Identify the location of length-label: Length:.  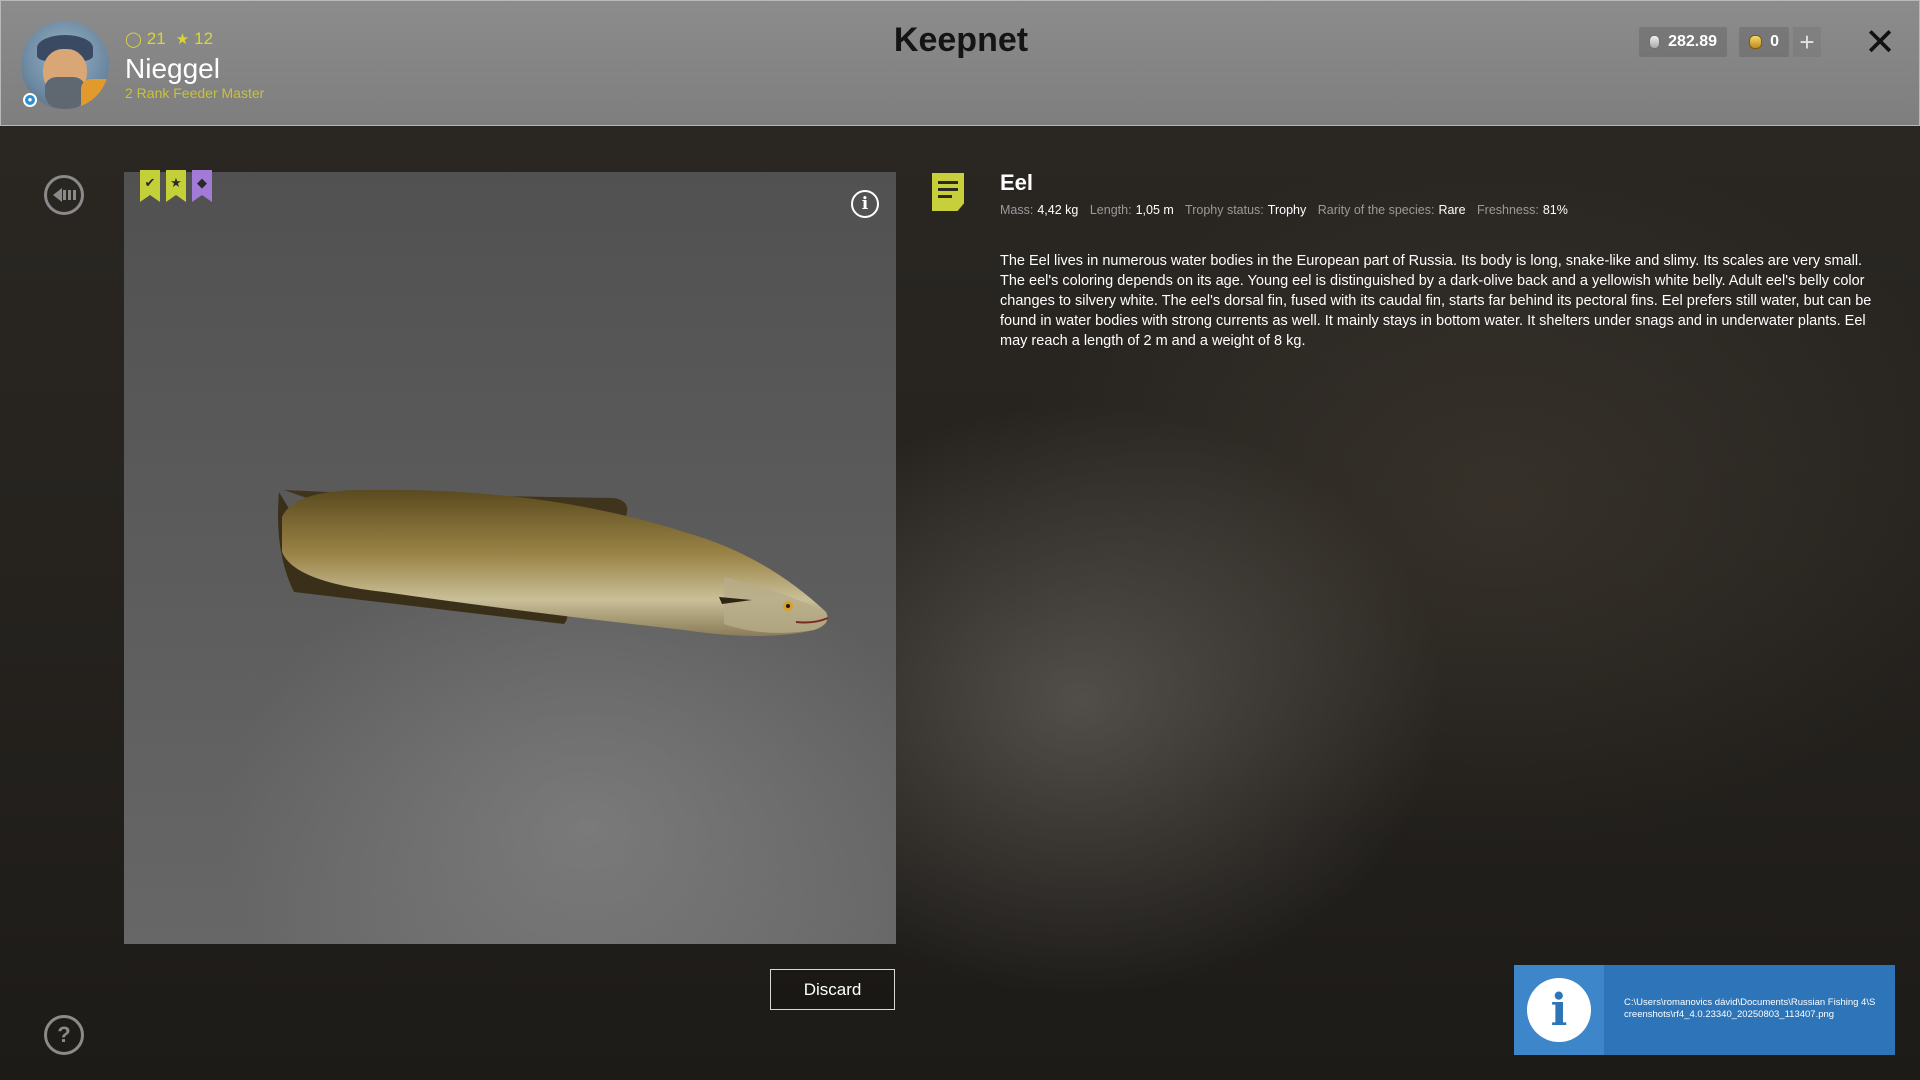
(1110, 210).